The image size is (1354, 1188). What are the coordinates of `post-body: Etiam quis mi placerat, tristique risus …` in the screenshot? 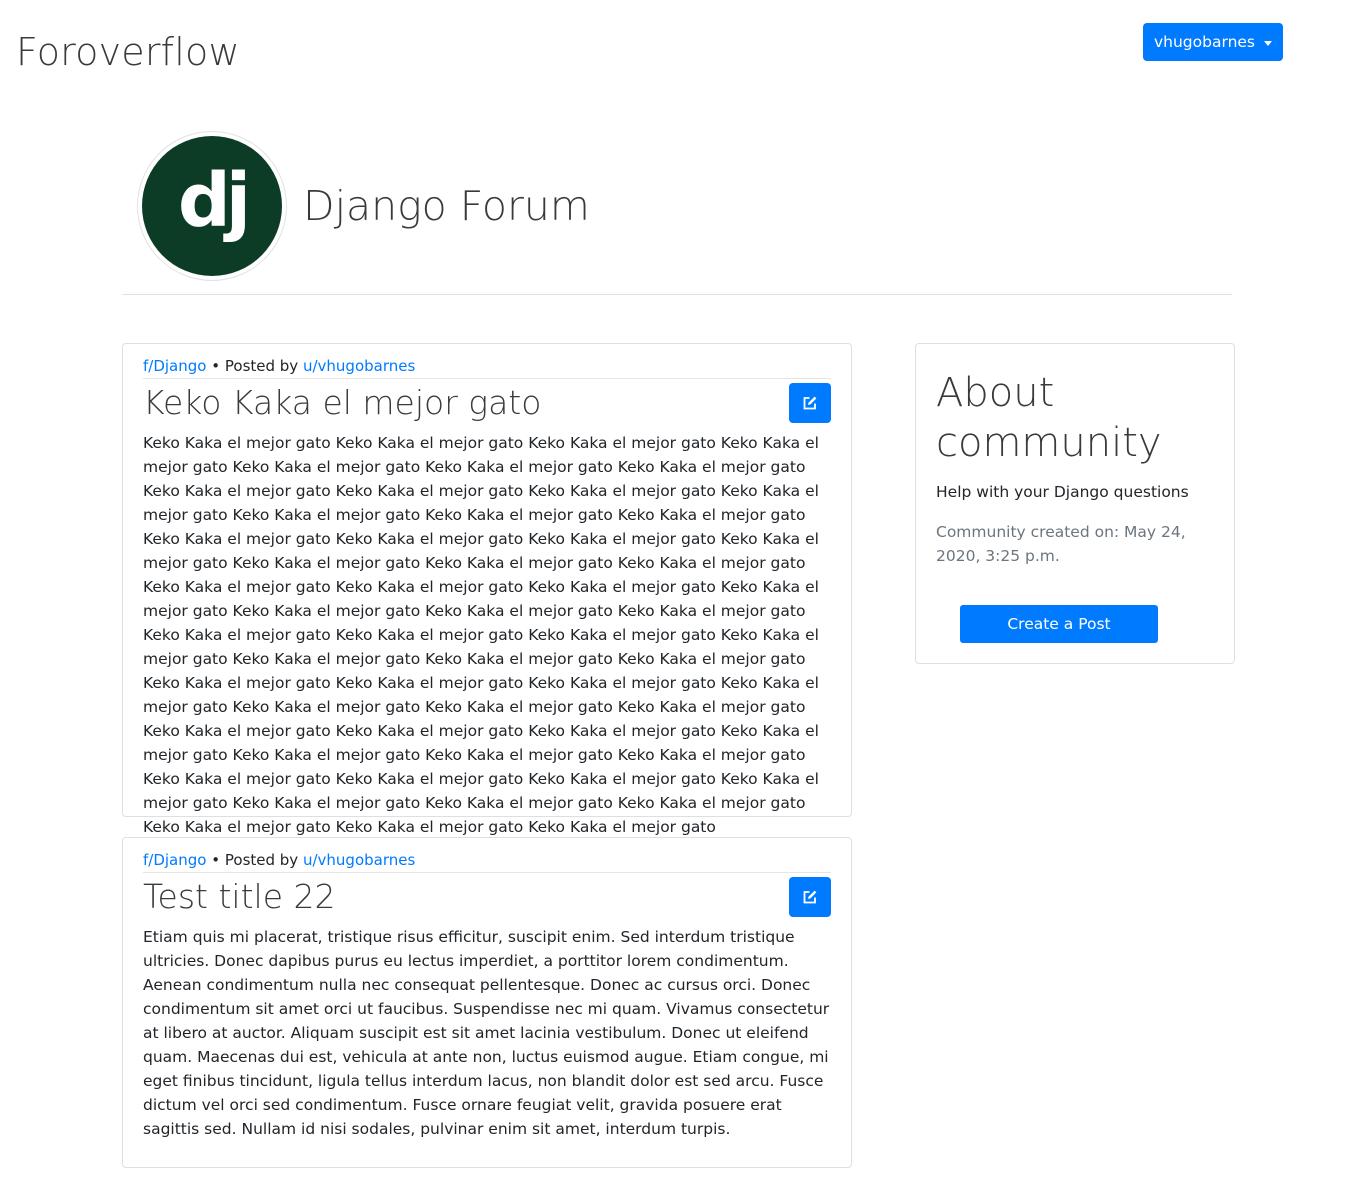 It's located at (486, 1033).